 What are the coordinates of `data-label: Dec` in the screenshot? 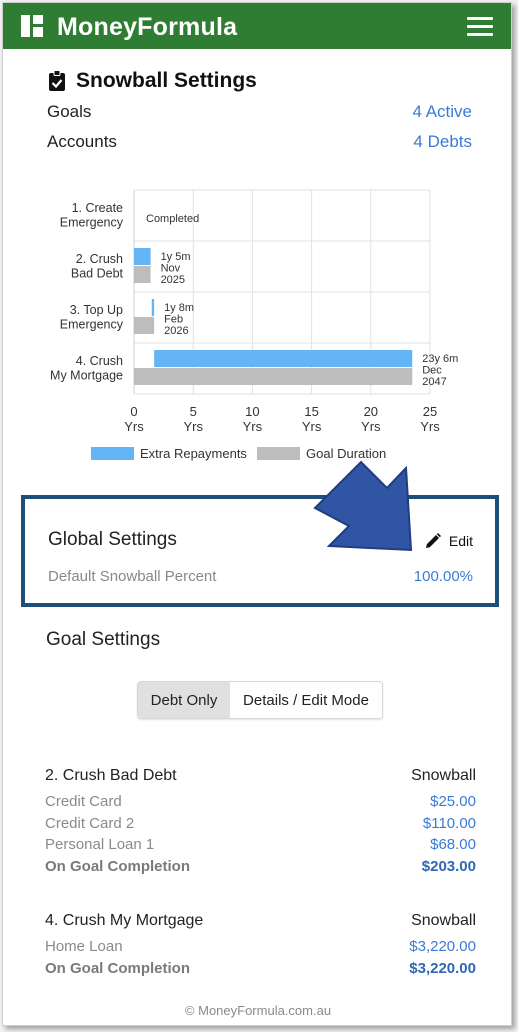 It's located at (432, 371).